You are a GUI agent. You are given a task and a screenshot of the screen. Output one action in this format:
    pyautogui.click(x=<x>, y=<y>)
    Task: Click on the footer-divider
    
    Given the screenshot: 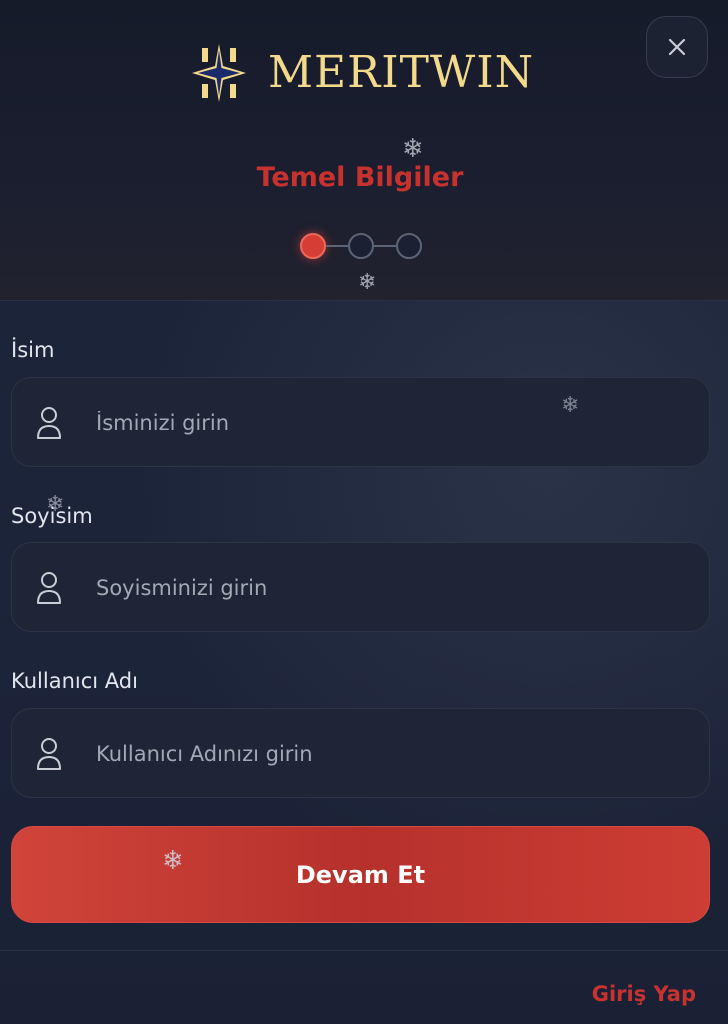 What is the action you would take?
    pyautogui.click(x=364, y=950)
    